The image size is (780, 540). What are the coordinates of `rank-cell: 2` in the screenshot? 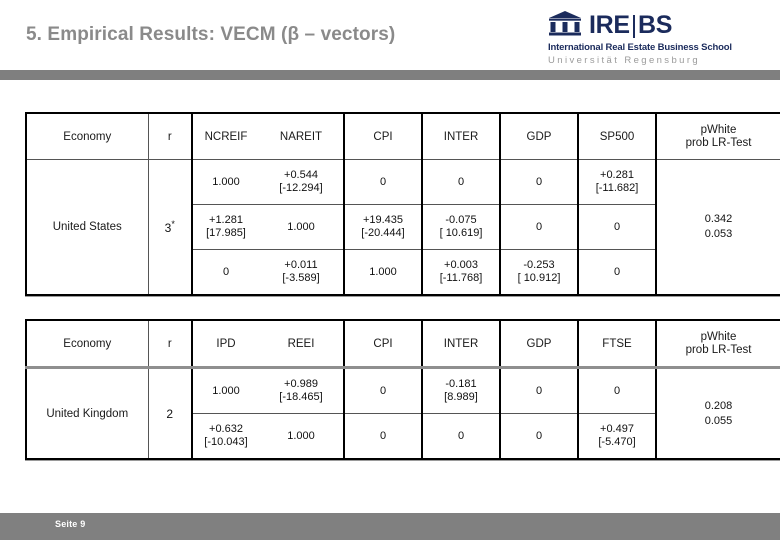 It's located at (169, 413).